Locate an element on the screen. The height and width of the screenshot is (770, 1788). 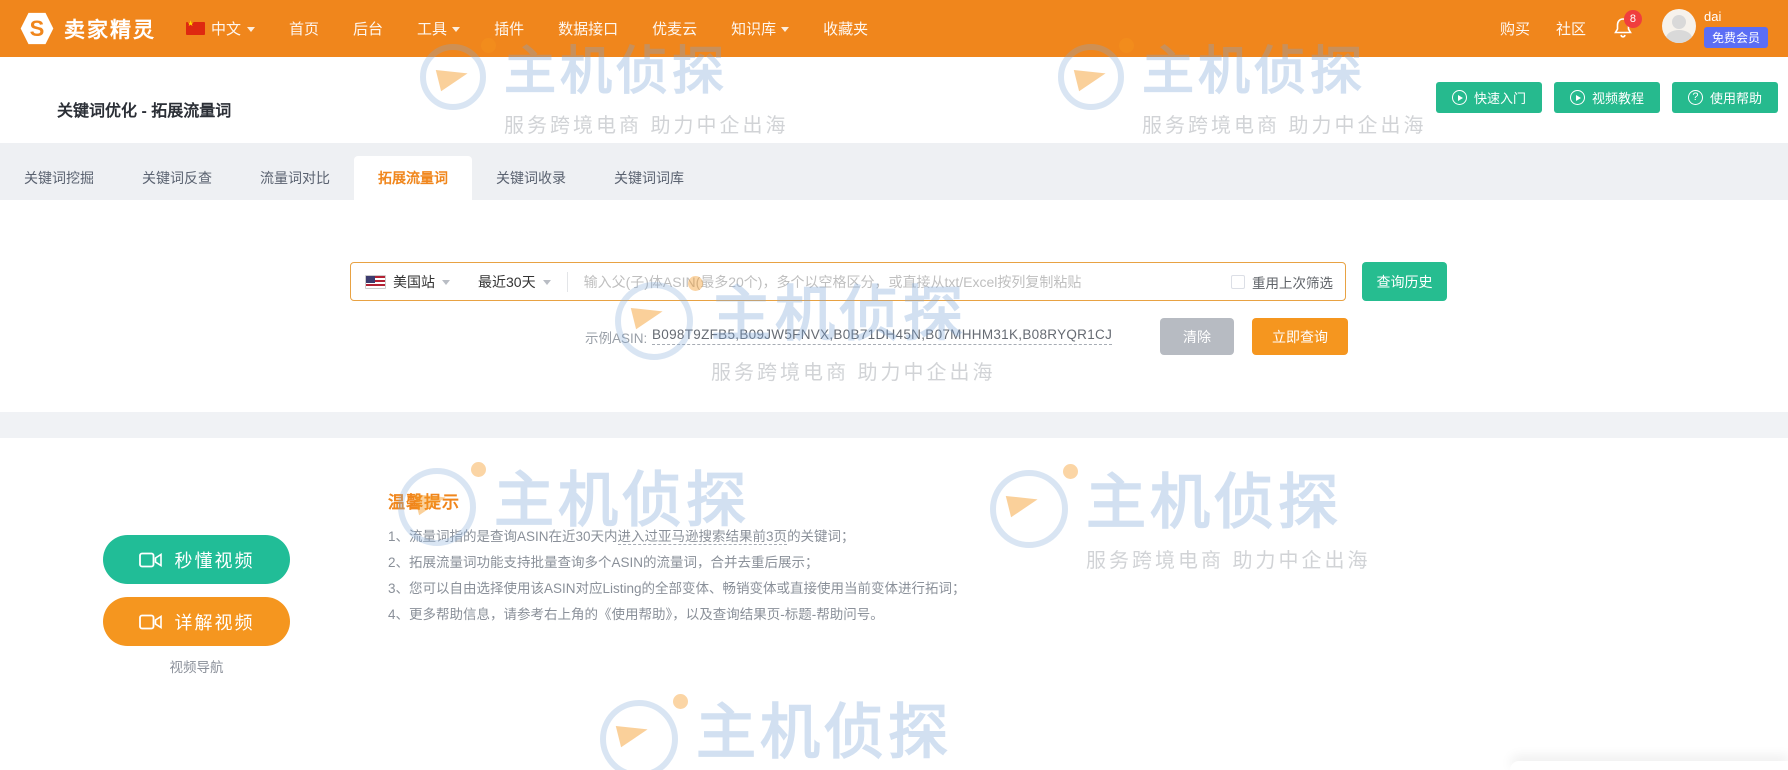
quick-video-button: 秒懂视频 is located at coordinates (196, 559).